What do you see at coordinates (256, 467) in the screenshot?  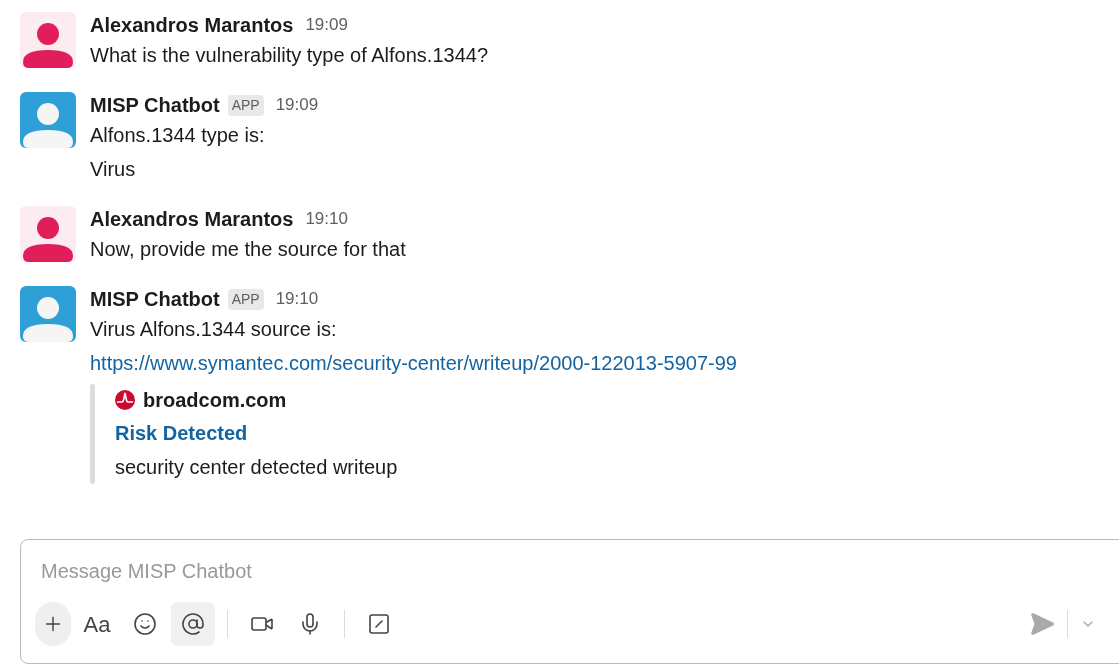 I see `unfurl-description: security center detected writeup` at bounding box center [256, 467].